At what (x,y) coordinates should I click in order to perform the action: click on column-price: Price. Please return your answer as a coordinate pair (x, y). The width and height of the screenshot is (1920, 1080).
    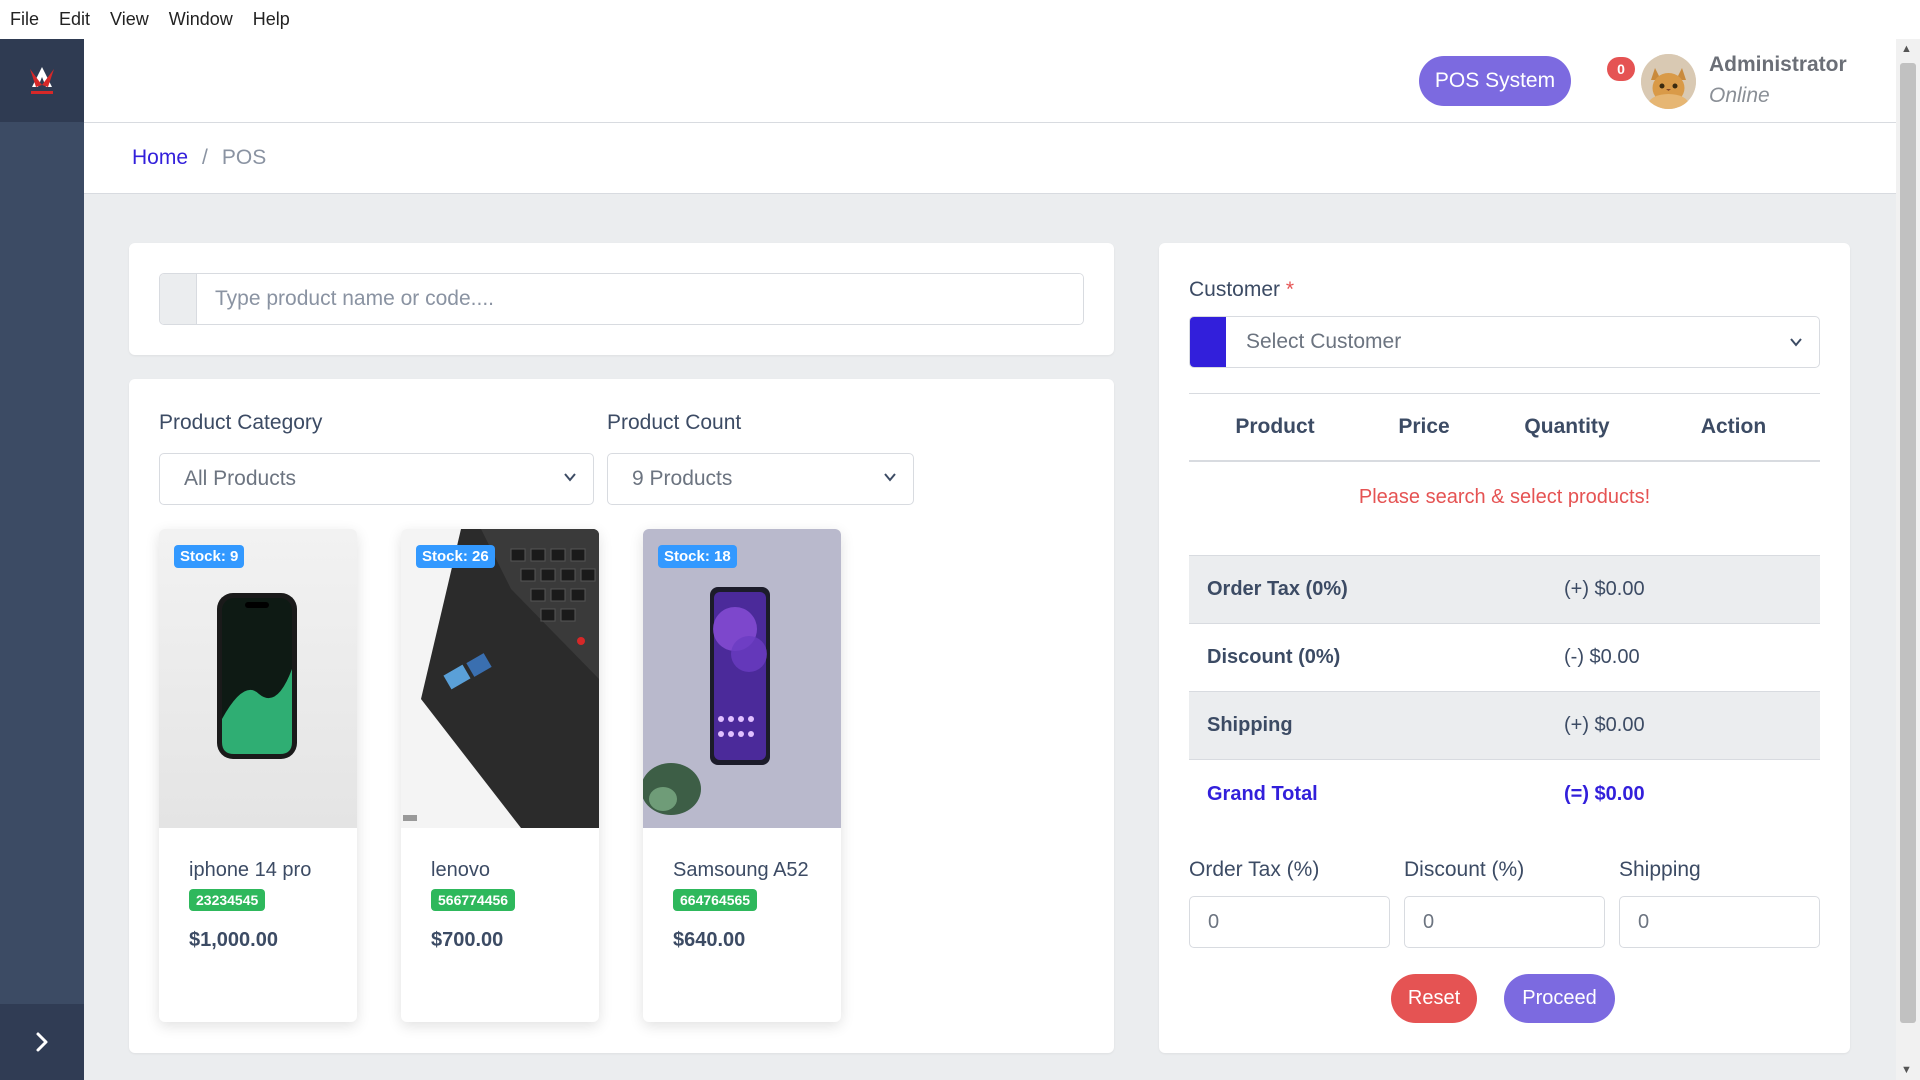
    Looking at the image, I should click on (1424, 426).